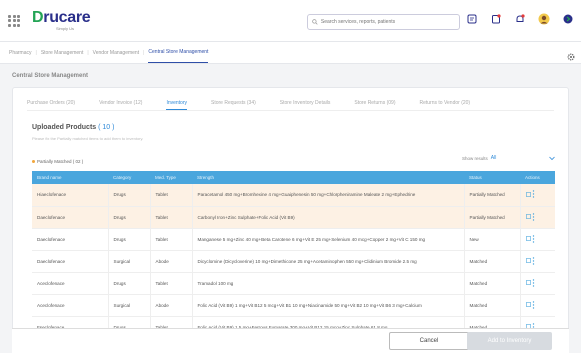 The width and height of the screenshot is (581, 353). What do you see at coordinates (520, 19) in the screenshot?
I see `bell-icon` at bounding box center [520, 19].